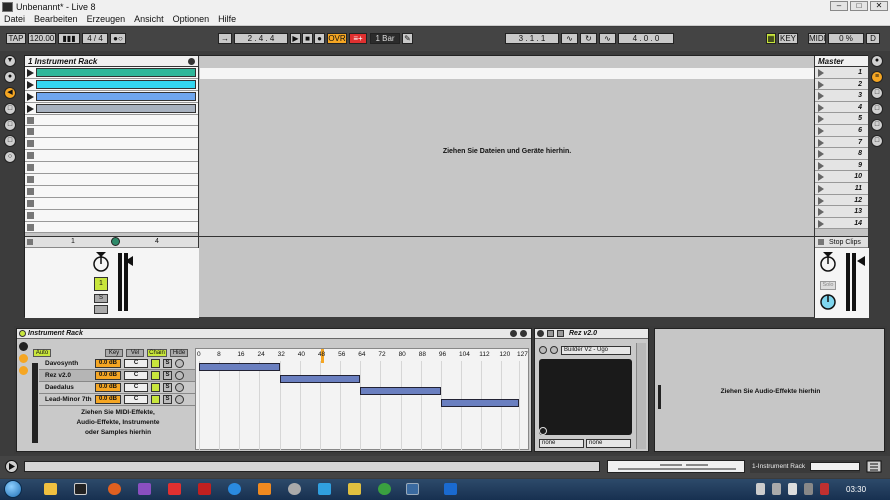  I want to click on chain-list-scrollbar, so click(35, 403).